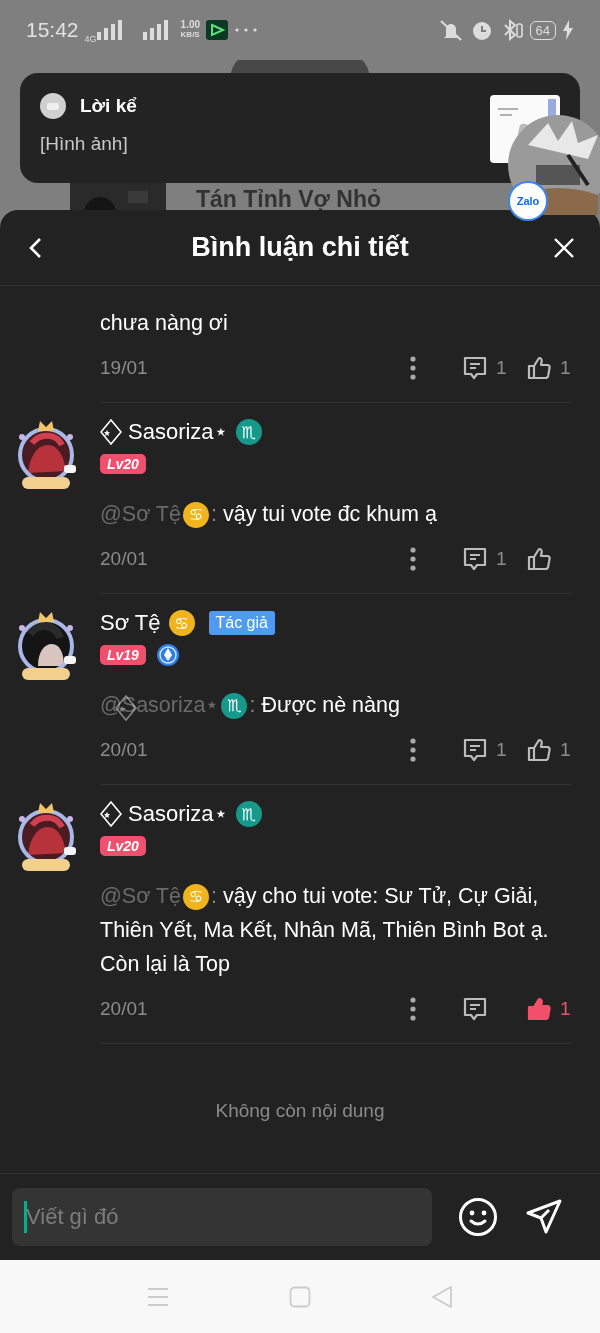 This screenshot has width=600, height=1333. What do you see at coordinates (325, 930) in the screenshot?
I see `comment-text: @Sơ Tệ ♋ : vậy cho tui vote: Sư Tử, Cự Giải, Thiên Yết, Ma Kết, Nhân Mã, Thiên Bình Bot ạ. Còn lại là Top` at bounding box center [325, 930].